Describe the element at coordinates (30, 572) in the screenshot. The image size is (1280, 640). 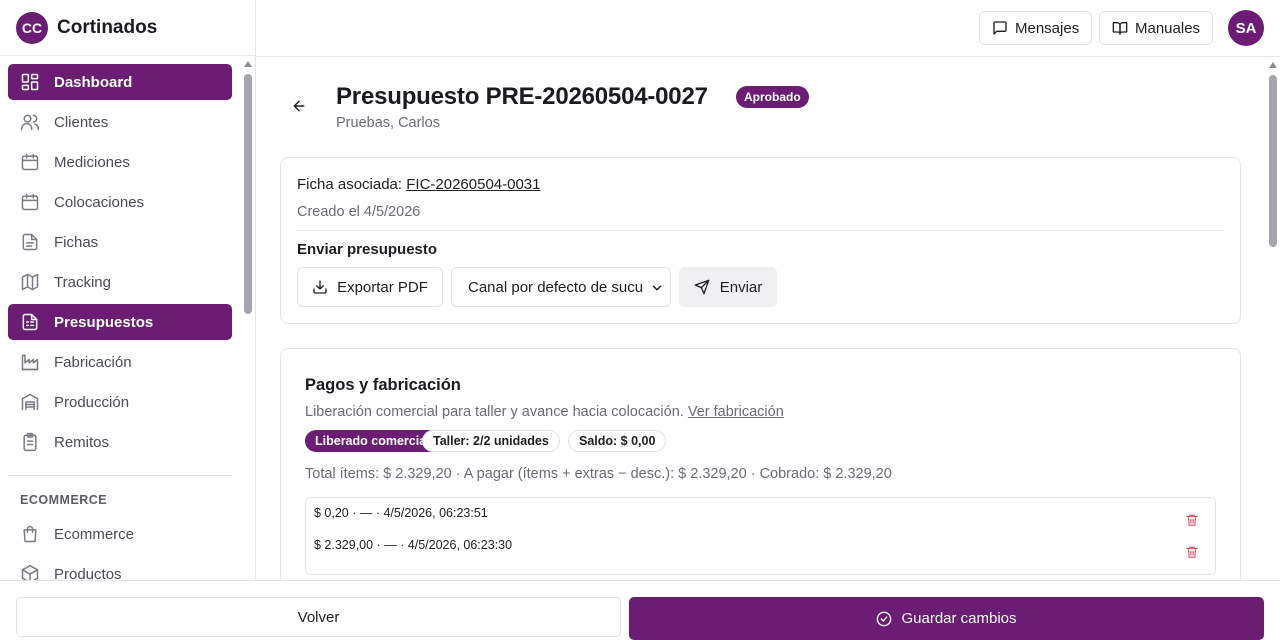
I see `package-icon` at that location.